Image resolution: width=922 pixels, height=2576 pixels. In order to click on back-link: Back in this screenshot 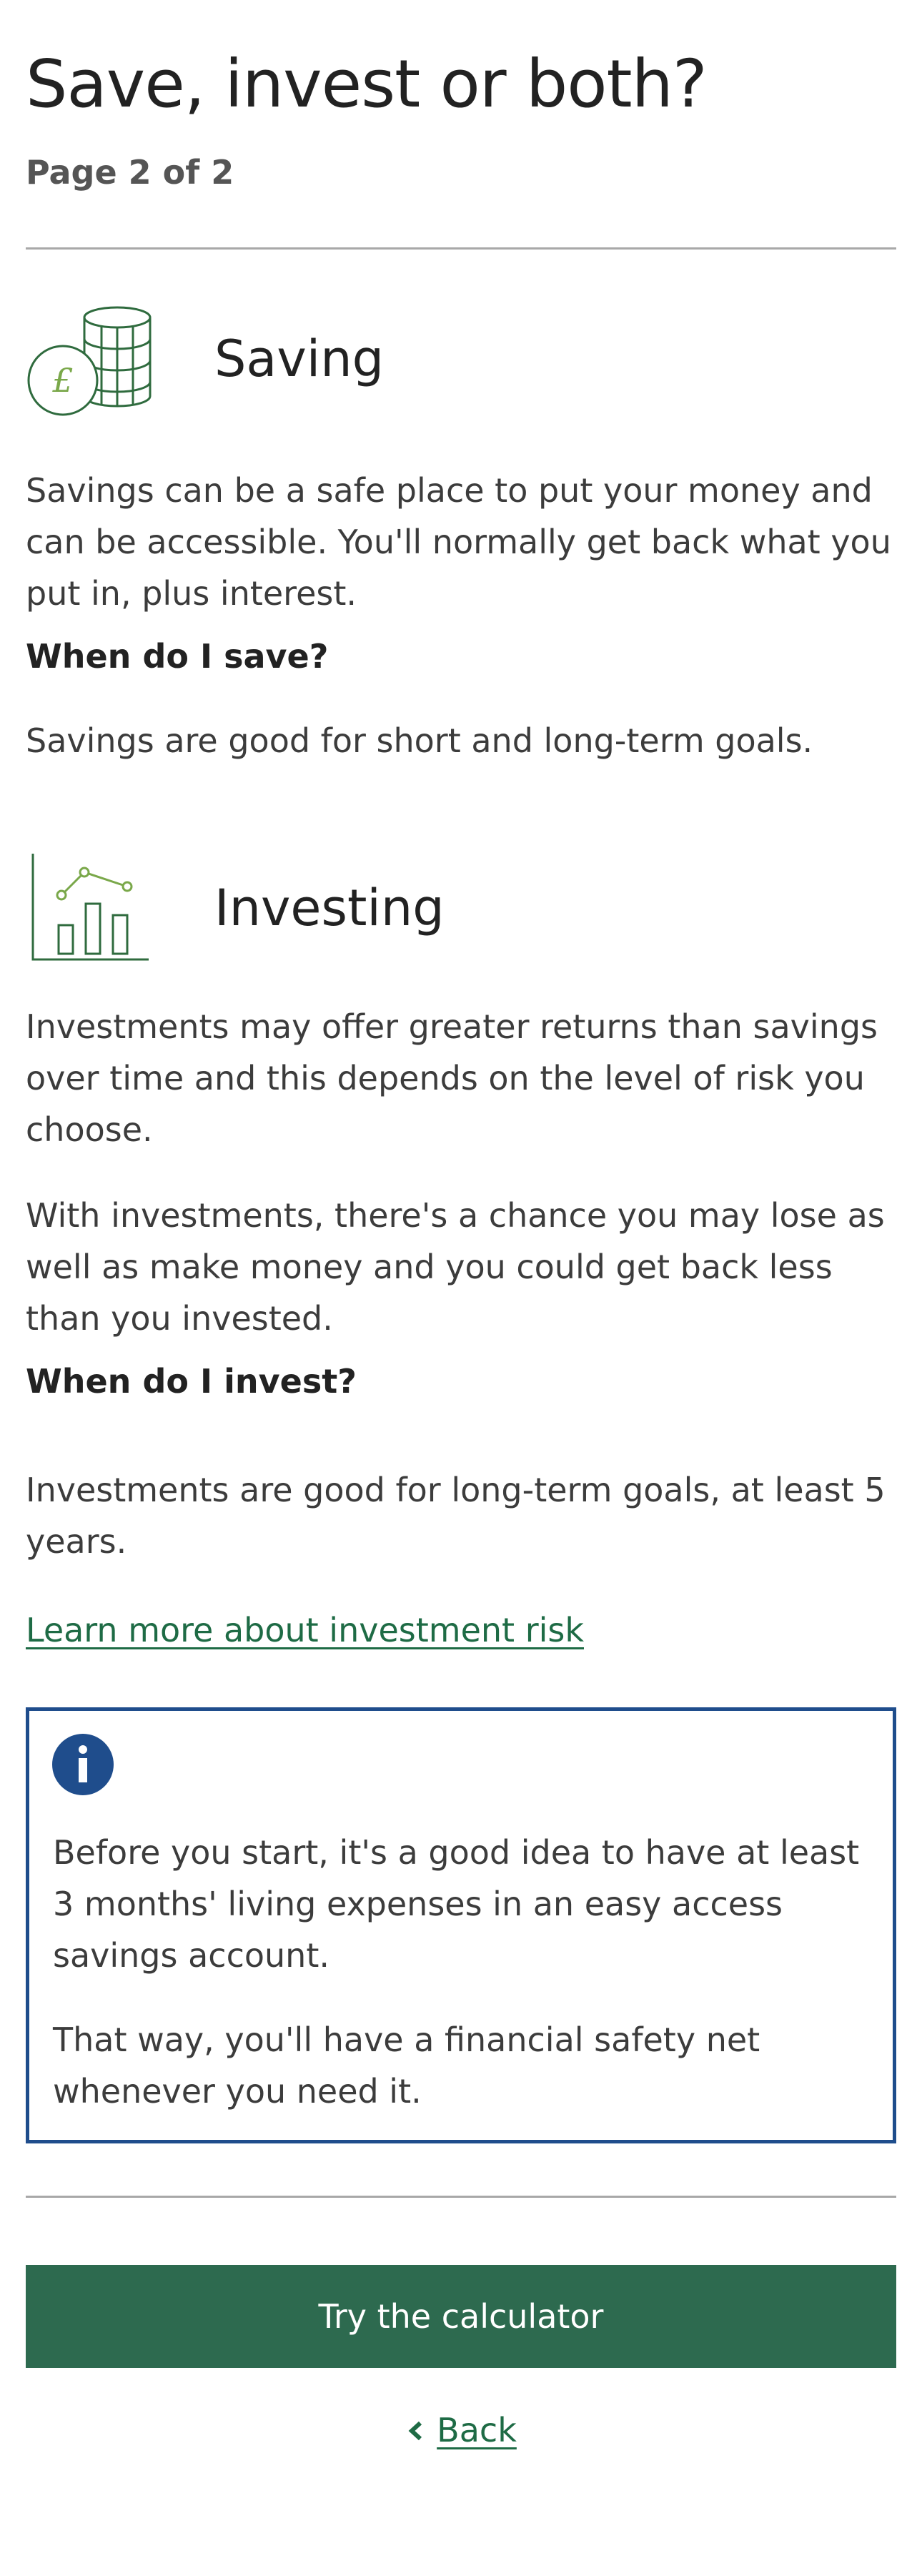, I will do `click(477, 2430)`.